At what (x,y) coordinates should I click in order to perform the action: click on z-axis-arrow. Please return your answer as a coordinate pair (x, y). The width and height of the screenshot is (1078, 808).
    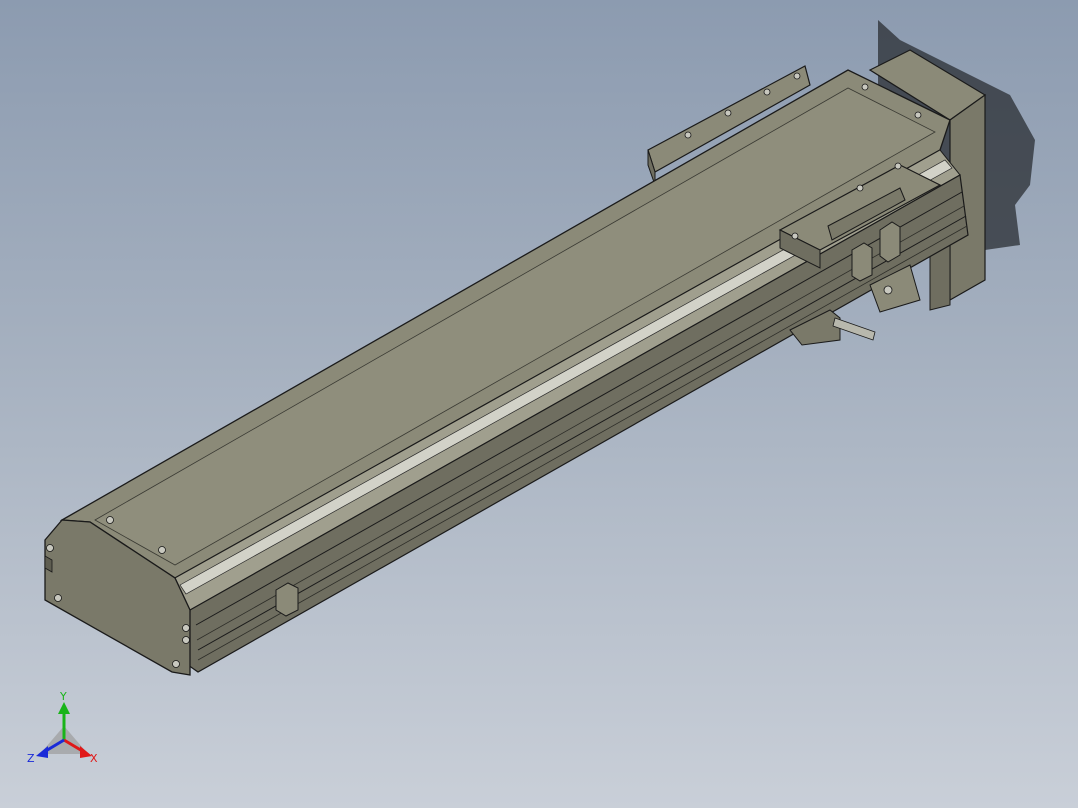
    Looking at the image, I should click on (42, 752).